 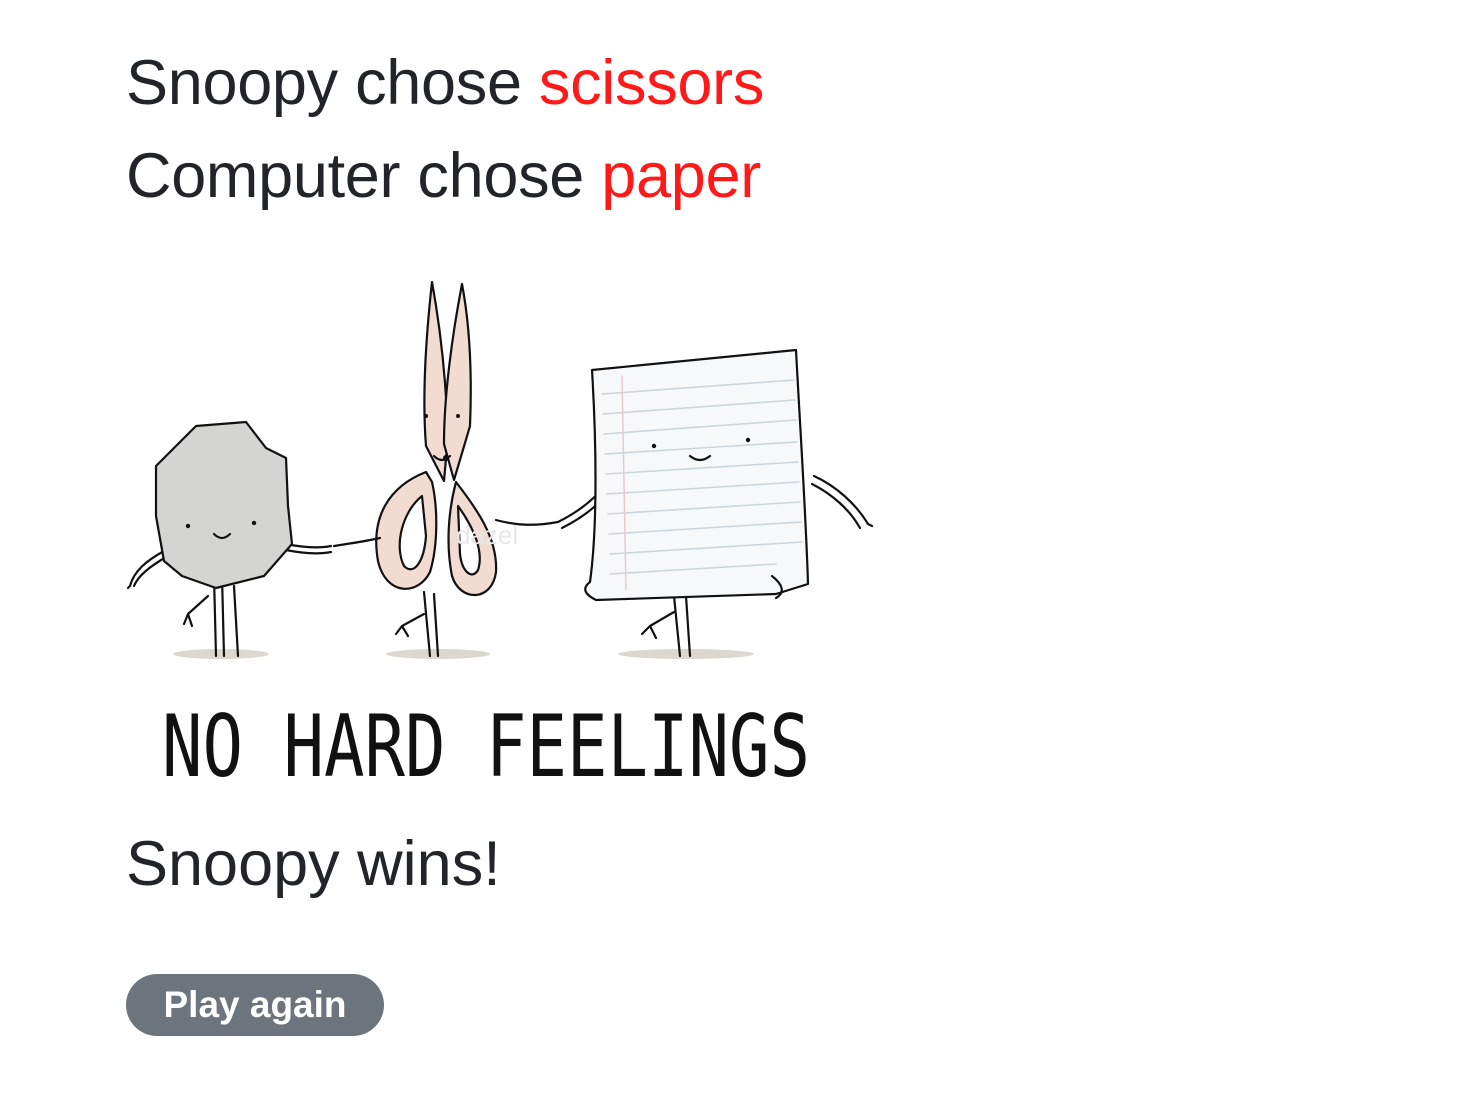 I want to click on rock-character, so click(x=229, y=539).